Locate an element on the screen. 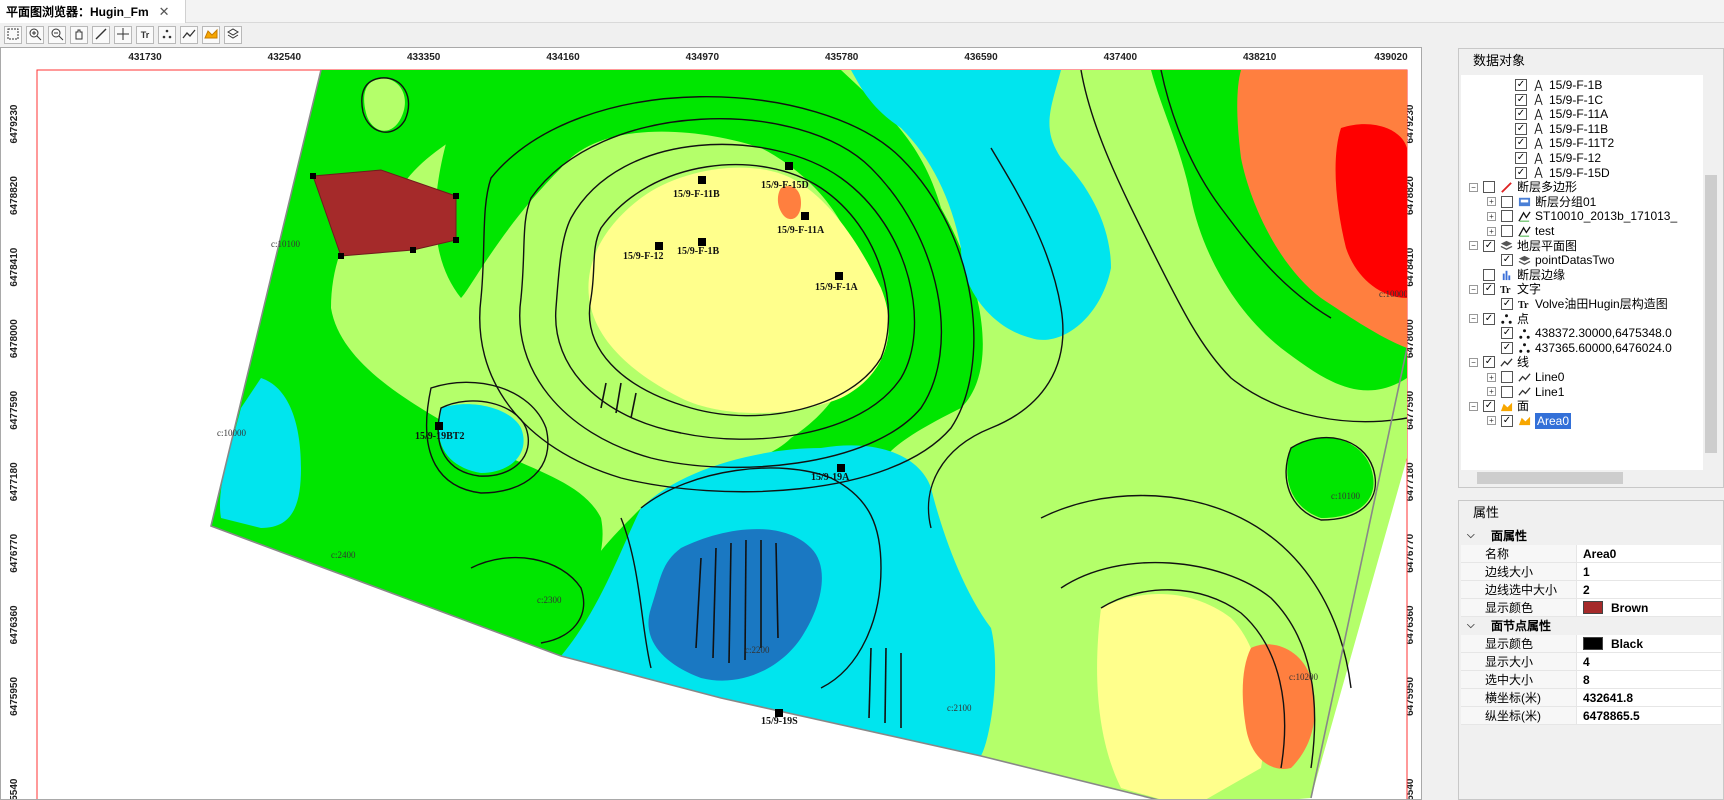 The height and width of the screenshot is (800, 1724). property-group: ⌵ 面属性 is located at coordinates (1591, 536).